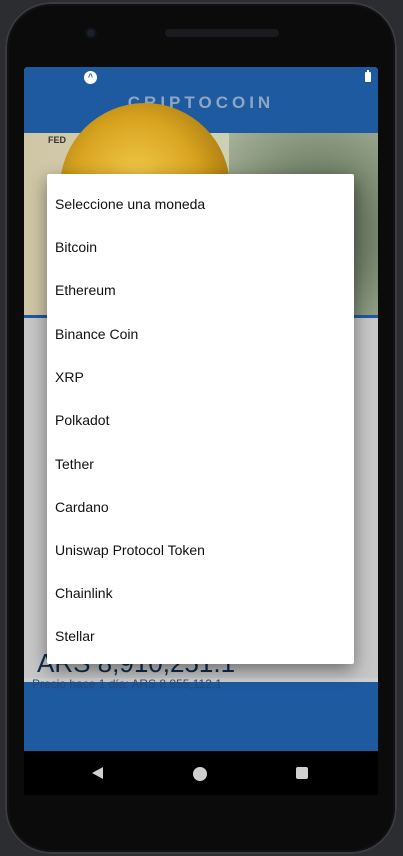  I want to click on banknote-label: FED, so click(57, 140).